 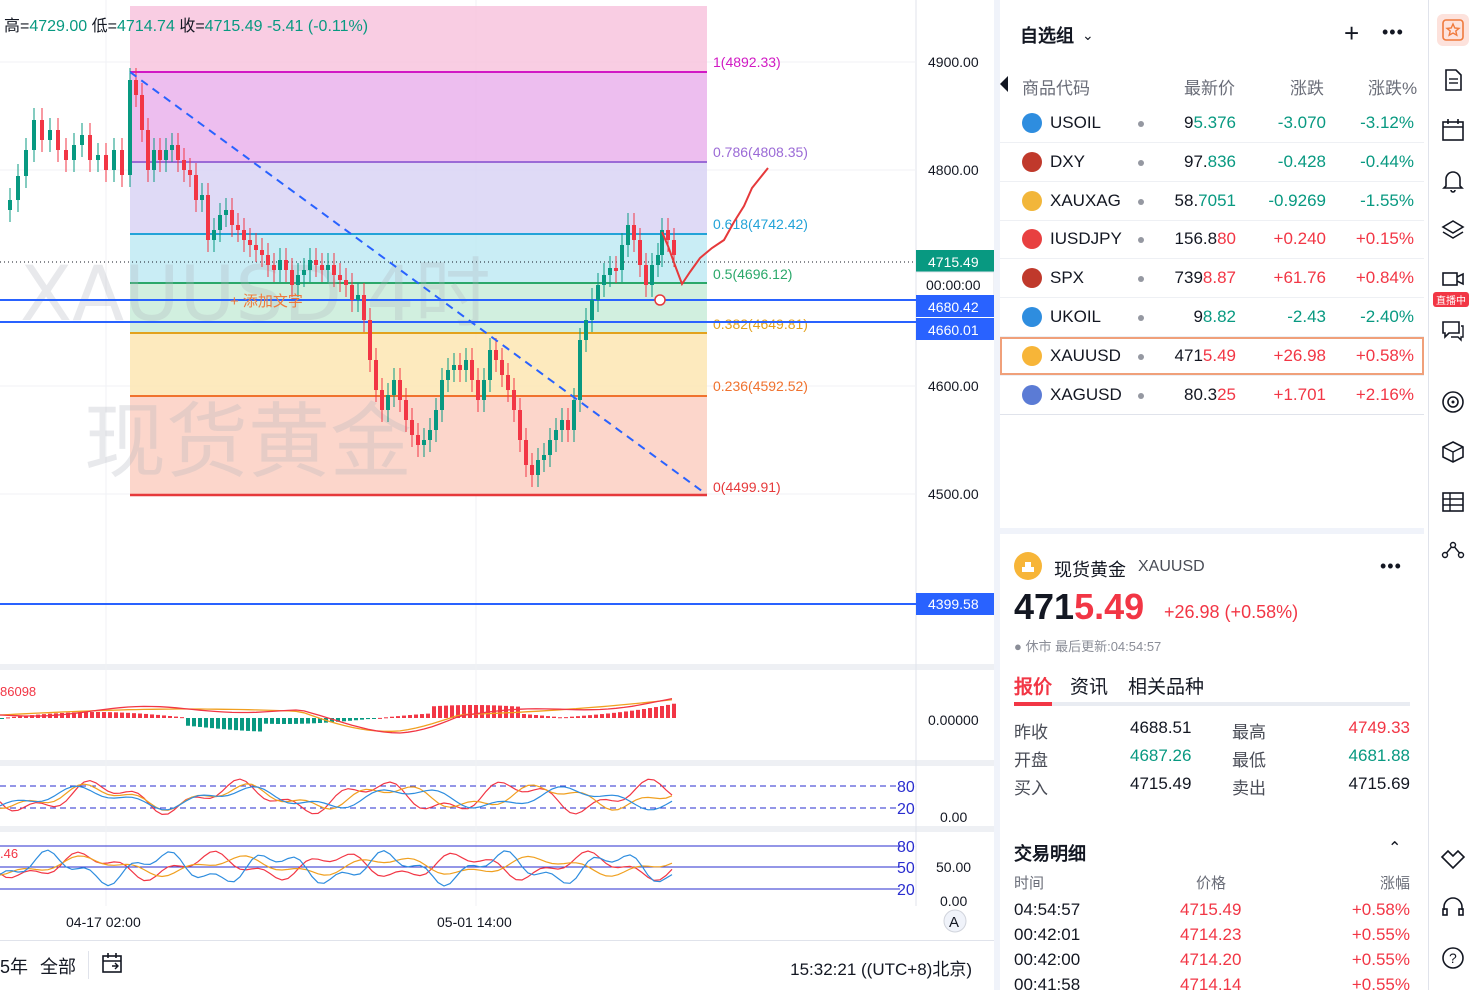 I want to click on status-dot, so click(x=1141, y=162).